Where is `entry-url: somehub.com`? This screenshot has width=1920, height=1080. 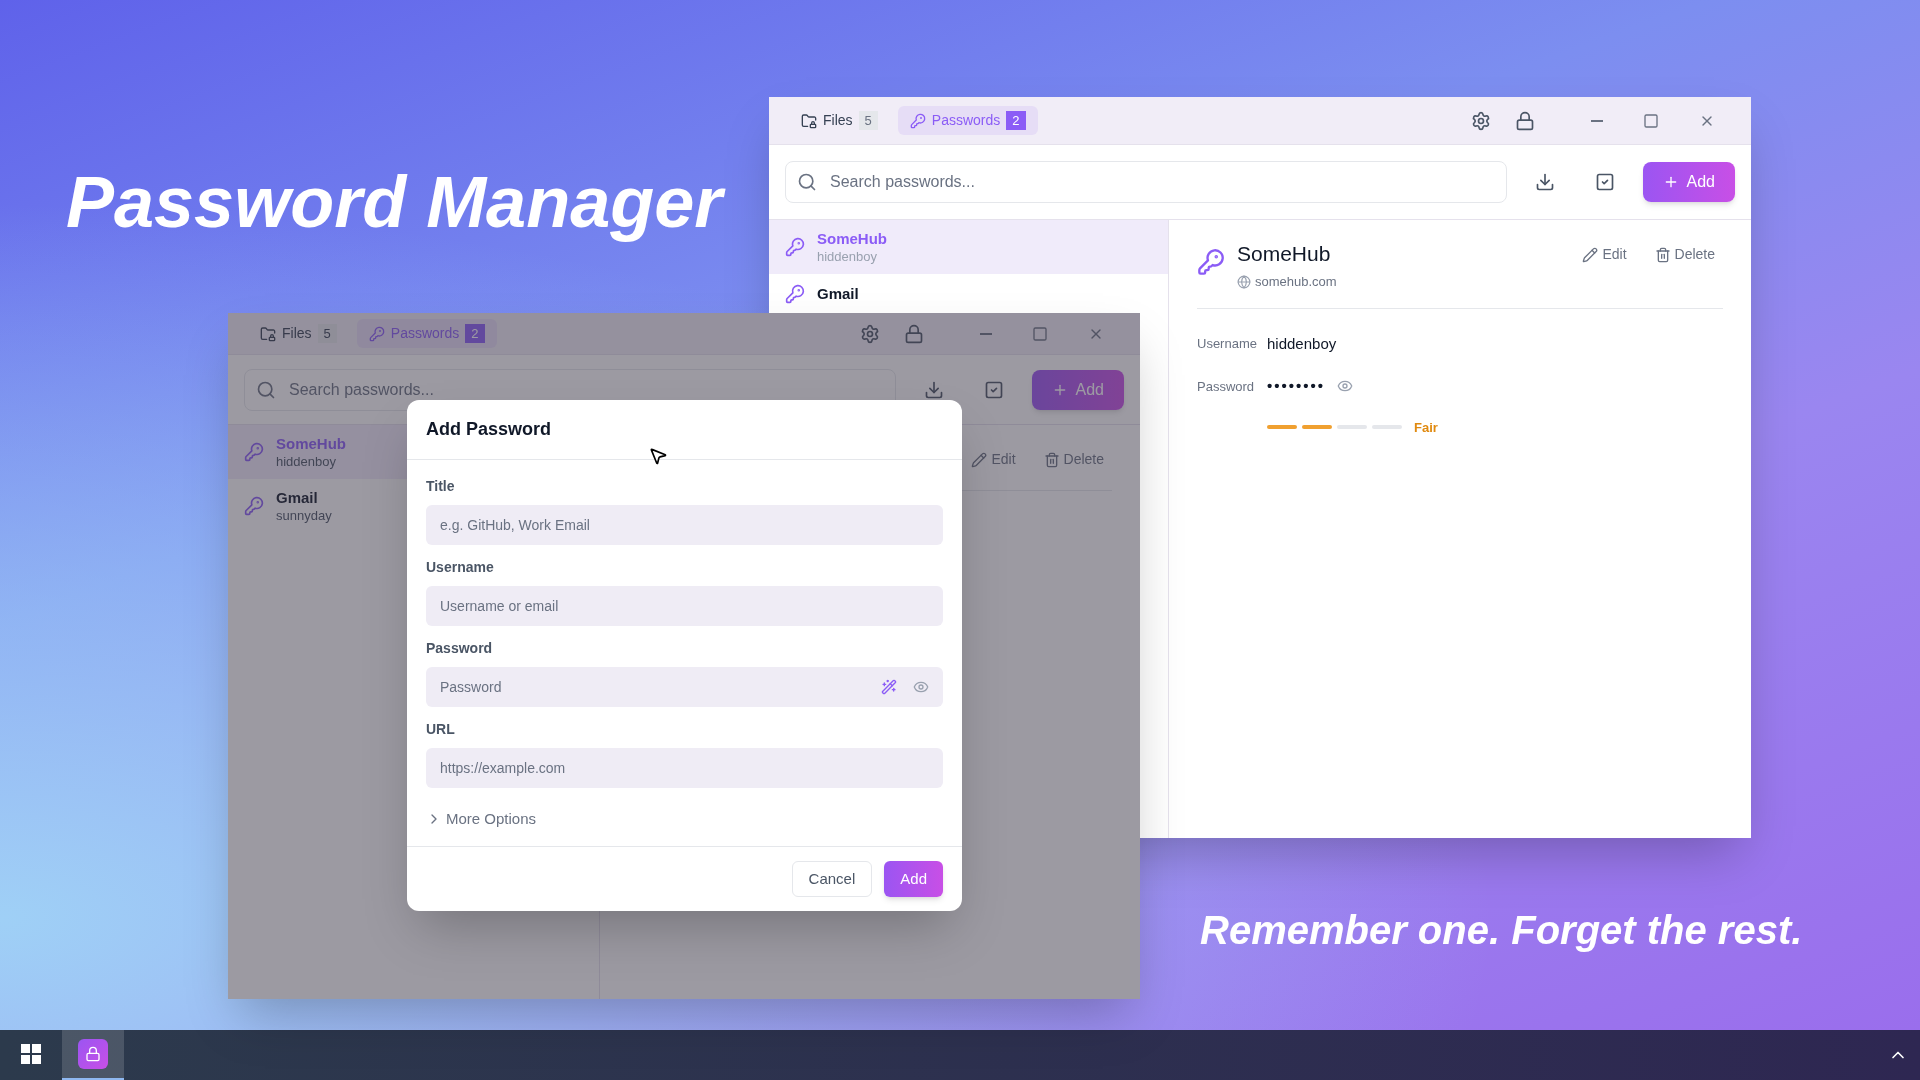
entry-url: somehub.com is located at coordinates (1296, 282).